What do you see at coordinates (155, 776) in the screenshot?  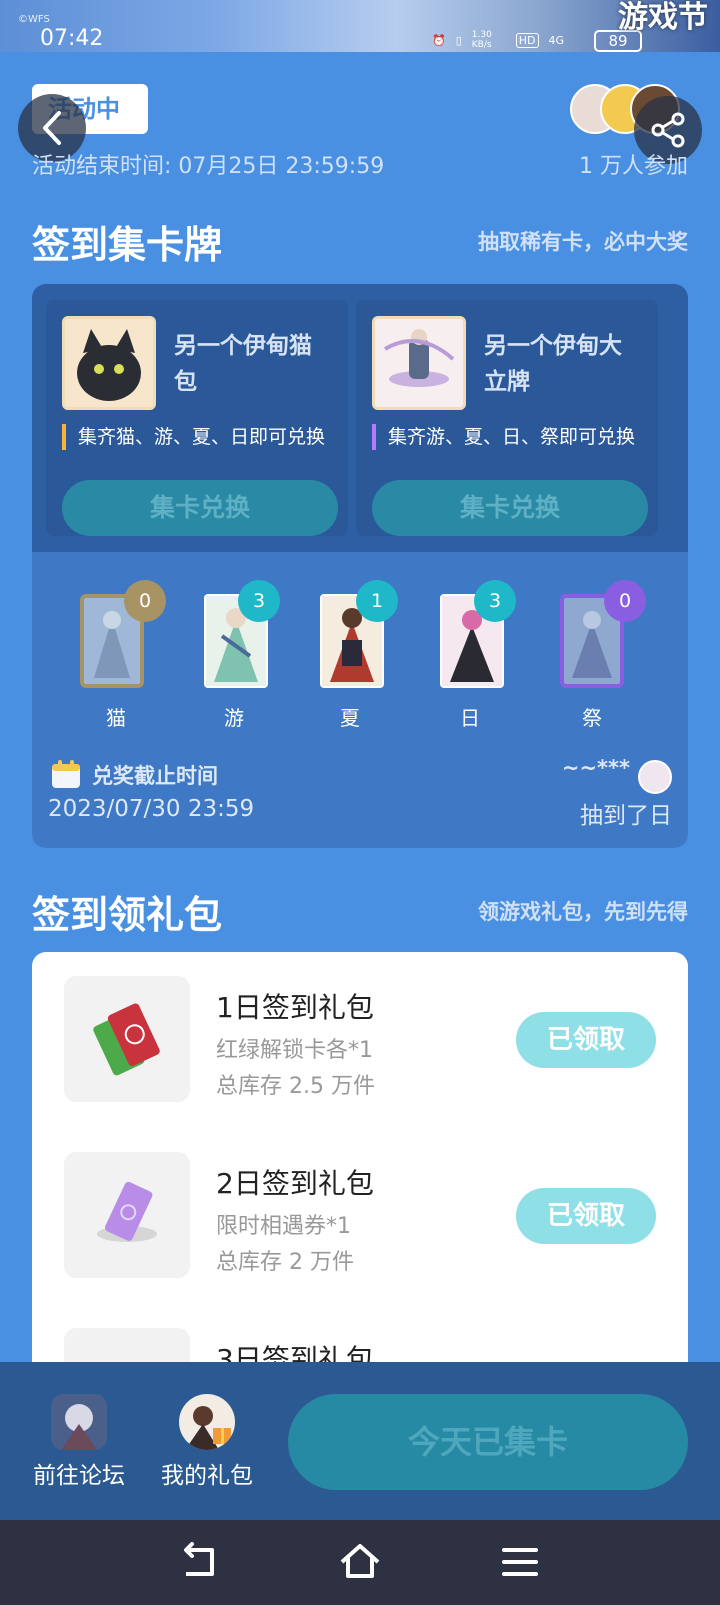 I see `deadline-label: 兑奖截止时间` at bounding box center [155, 776].